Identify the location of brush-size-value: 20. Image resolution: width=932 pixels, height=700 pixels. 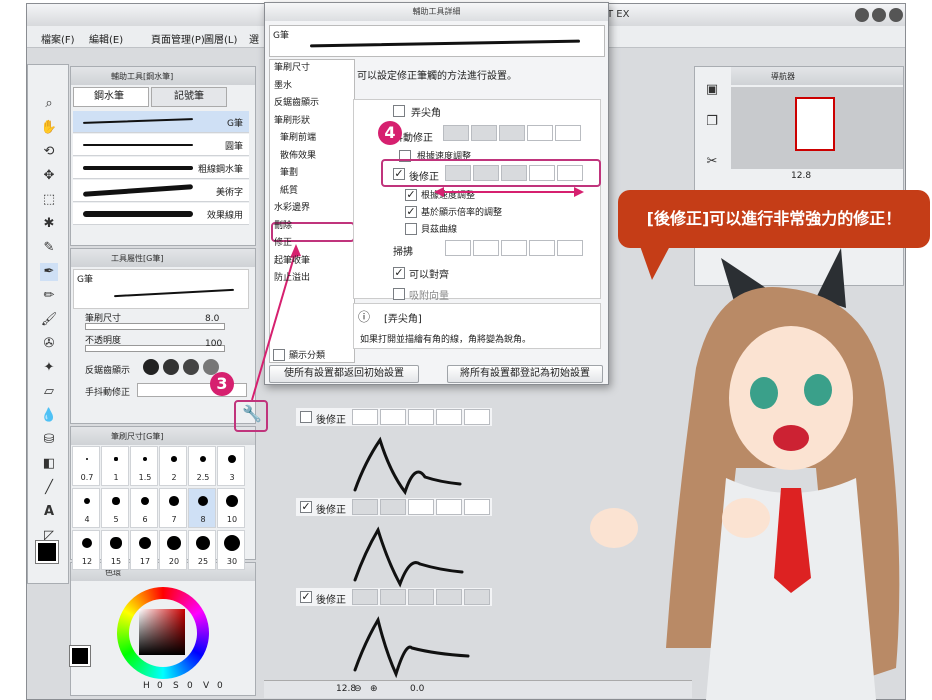
(174, 561).